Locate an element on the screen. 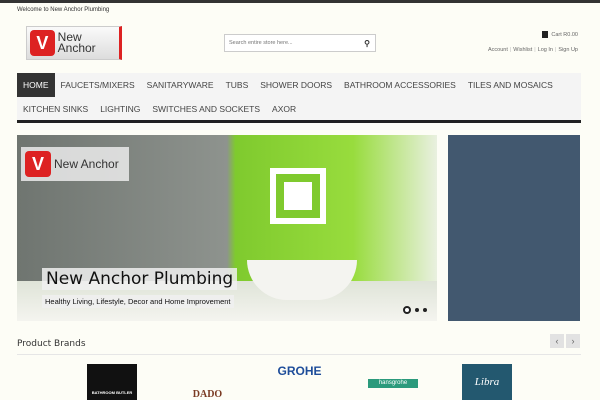 This screenshot has height=400, width=600. brand-grohe: GROHE is located at coordinates (299, 382).